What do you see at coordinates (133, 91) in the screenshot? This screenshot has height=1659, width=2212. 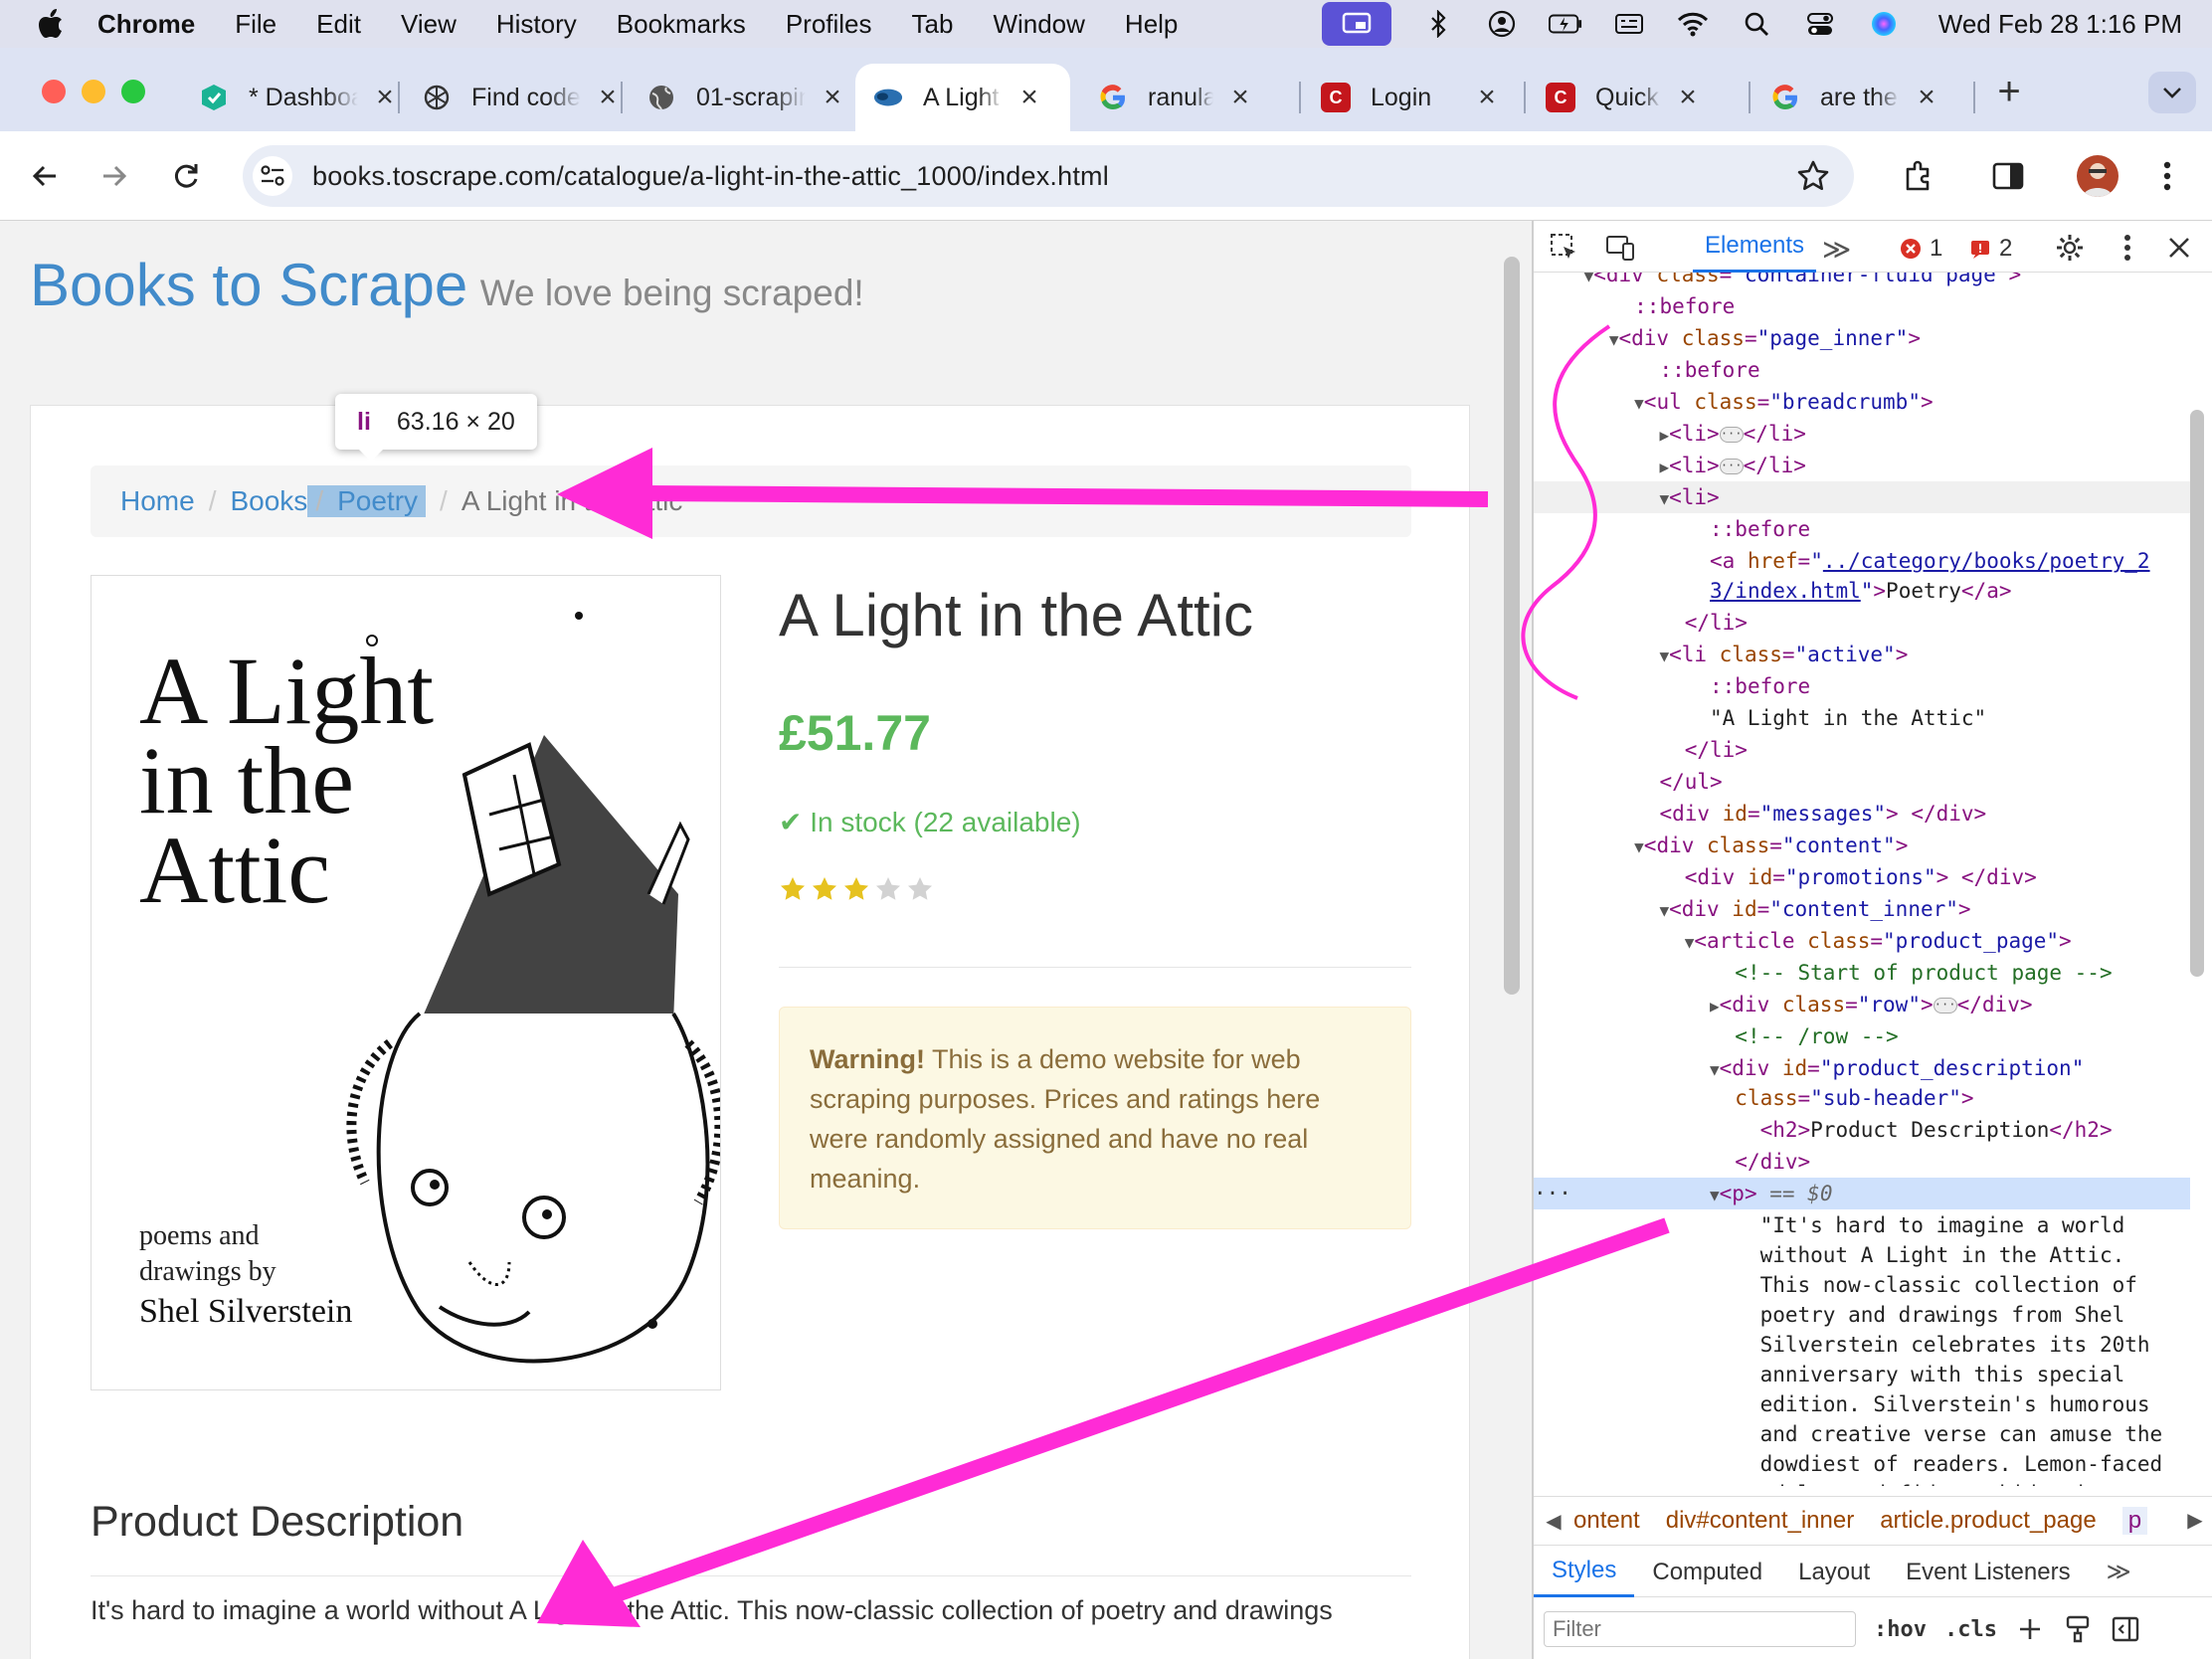 I see `window-zoom-button` at bounding box center [133, 91].